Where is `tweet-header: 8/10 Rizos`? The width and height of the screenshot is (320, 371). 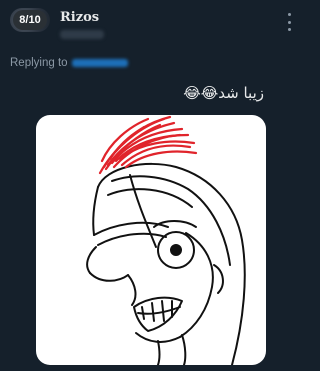
tweet-header: 8/10 Rizos is located at coordinates (150, 26).